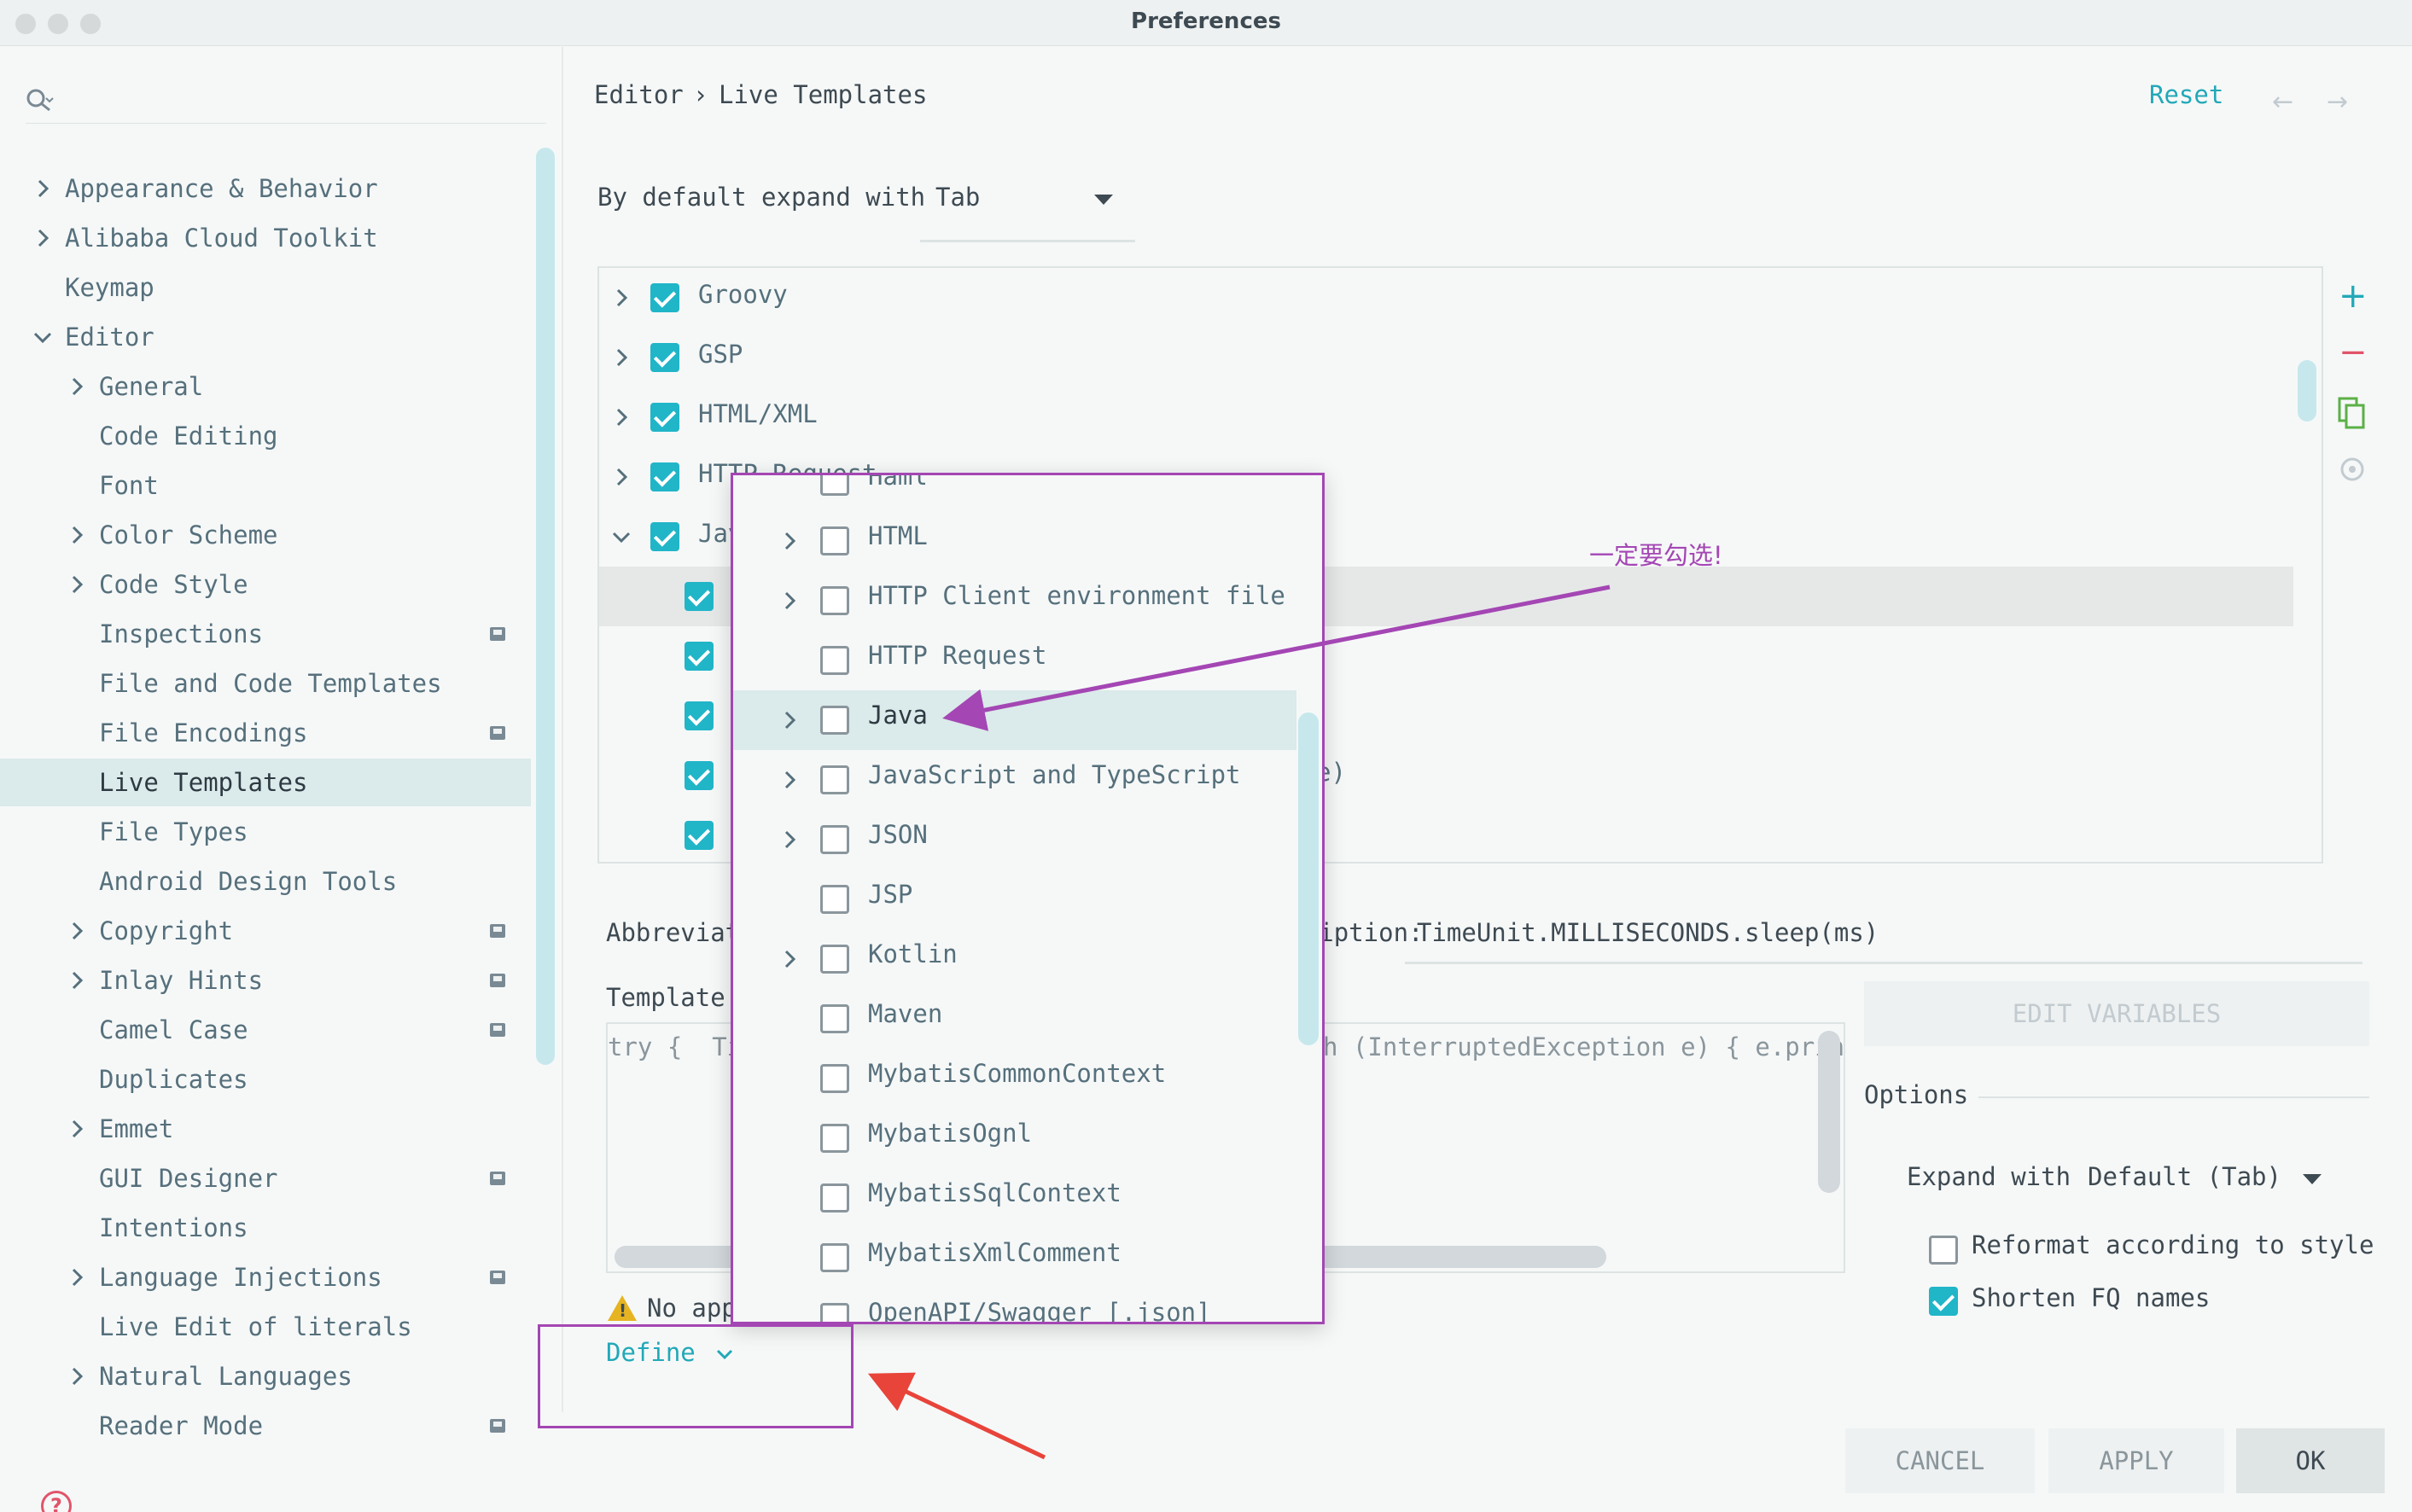 The width and height of the screenshot is (2412, 1512). I want to click on sidebar-item: Reader Mode, so click(265, 1426).